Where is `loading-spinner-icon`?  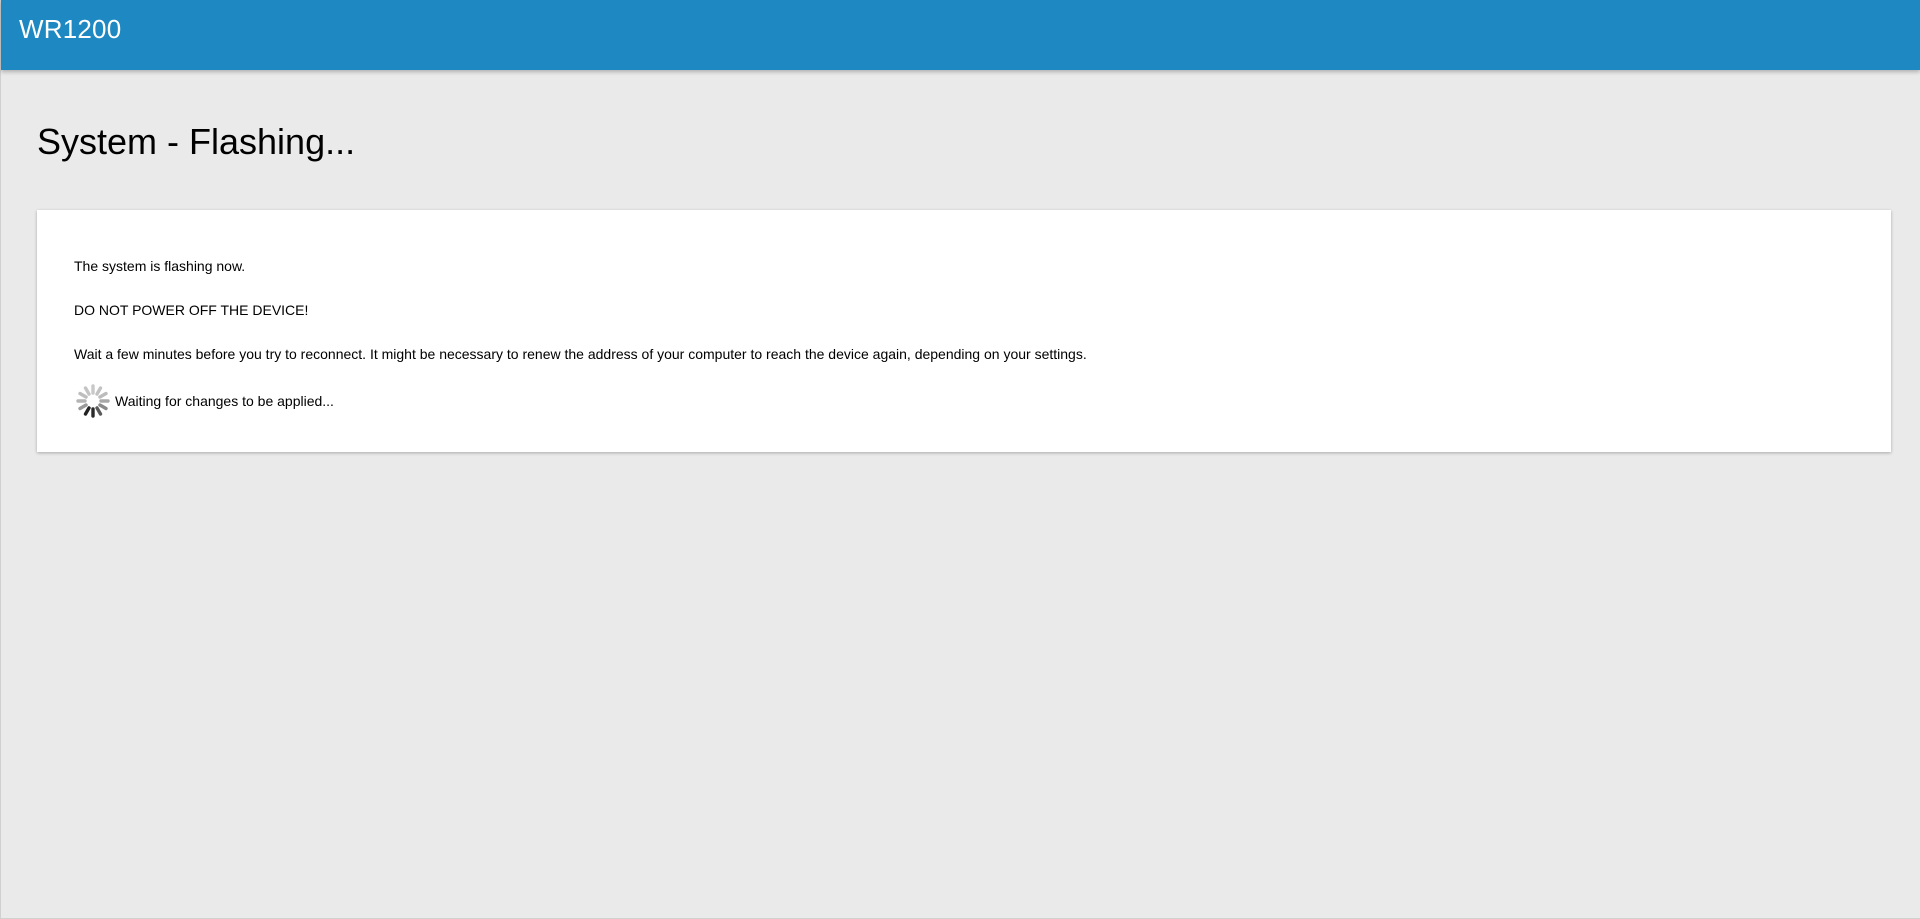
loading-spinner-icon is located at coordinates (93, 401).